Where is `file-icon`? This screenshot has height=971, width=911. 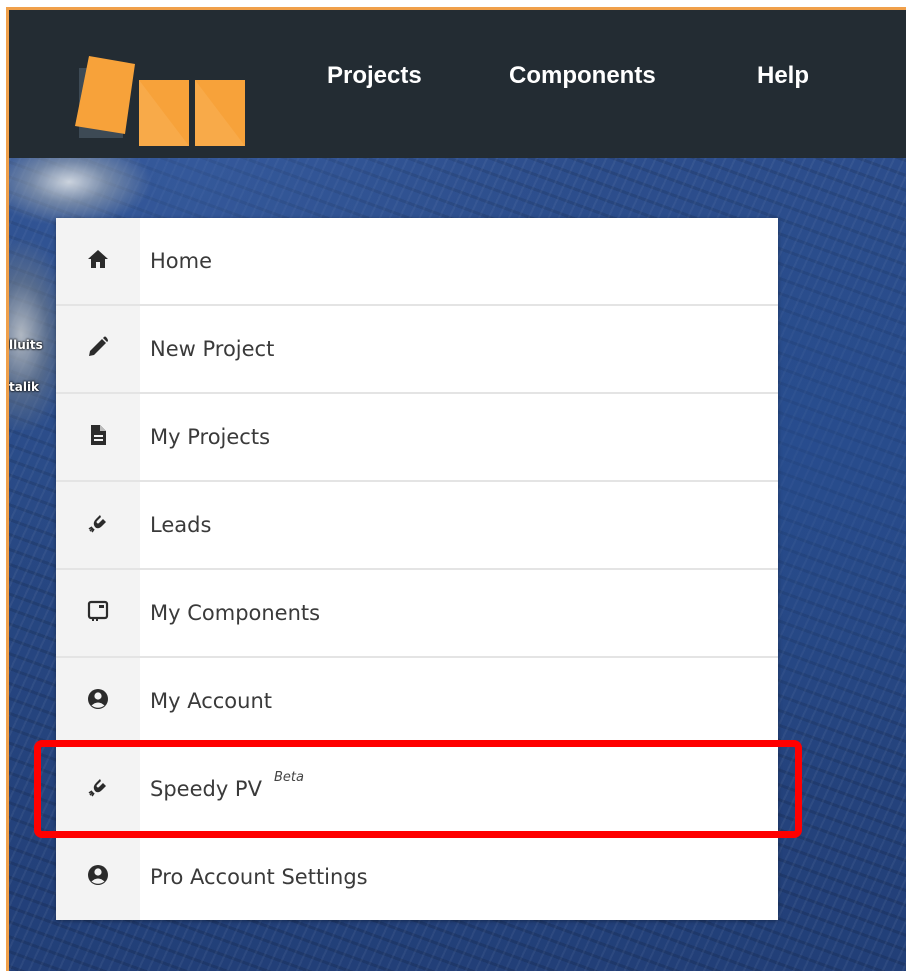
file-icon is located at coordinates (98, 437).